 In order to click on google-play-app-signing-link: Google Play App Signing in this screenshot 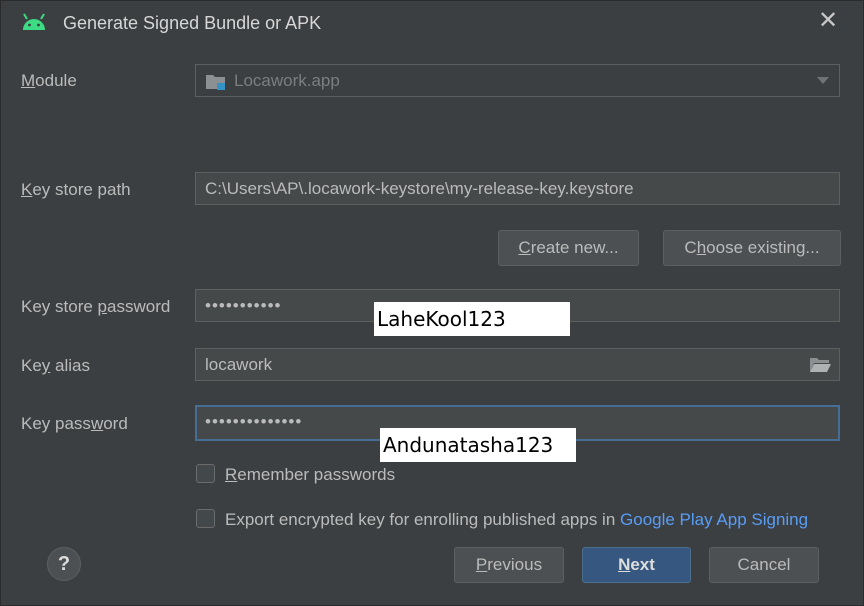, I will do `click(714, 519)`.